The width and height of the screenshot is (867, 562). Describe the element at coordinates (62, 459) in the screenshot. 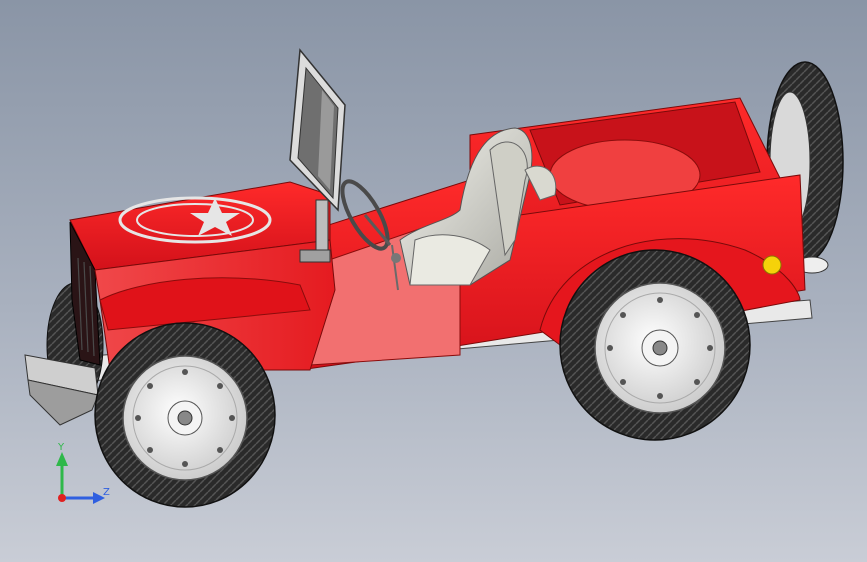

I see `y-axis-arrow-icon` at that location.